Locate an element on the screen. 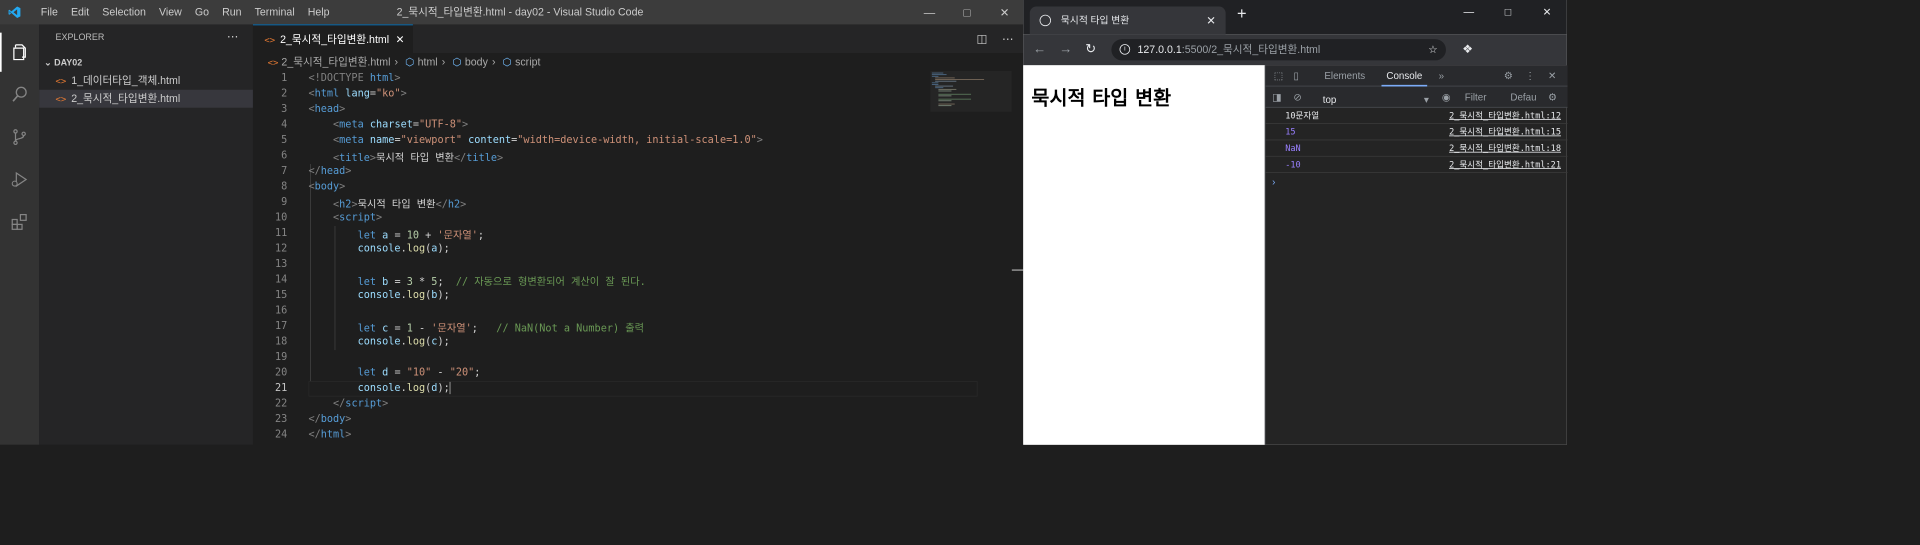 This screenshot has width=1920, height=545. tab-console: Console is located at coordinates (1404, 76).